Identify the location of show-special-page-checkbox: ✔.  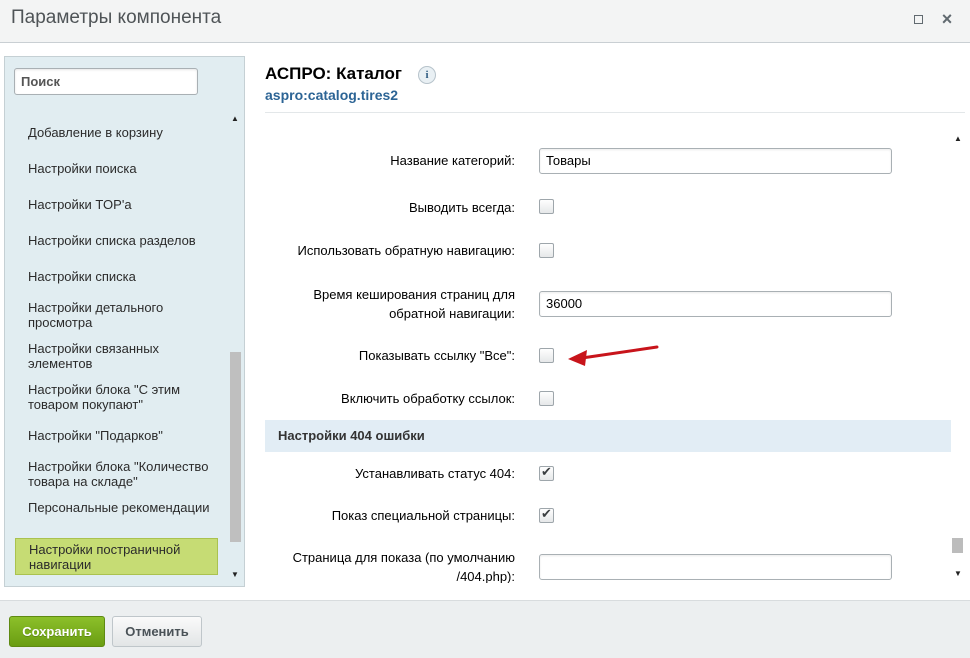
(546, 514).